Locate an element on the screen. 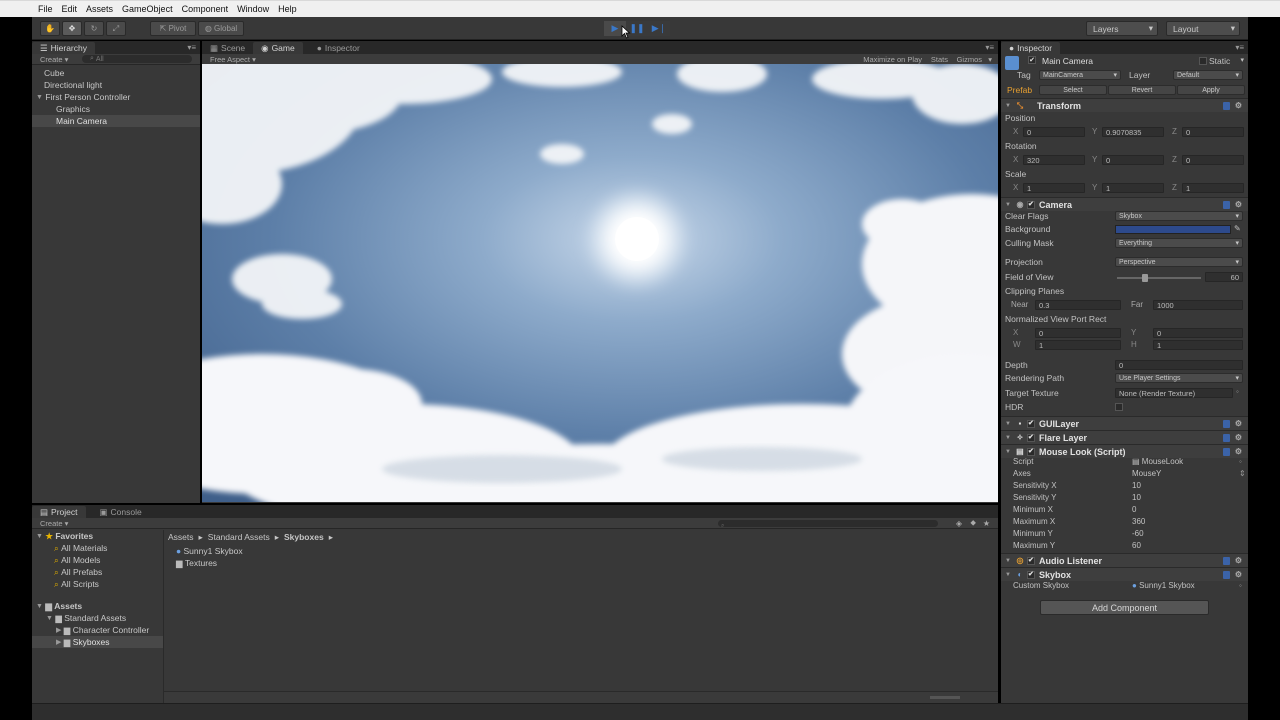 The height and width of the screenshot is (720, 1280). transform-header: ▼ ⤡ Transform ⚙ is located at coordinates (1124, 105).